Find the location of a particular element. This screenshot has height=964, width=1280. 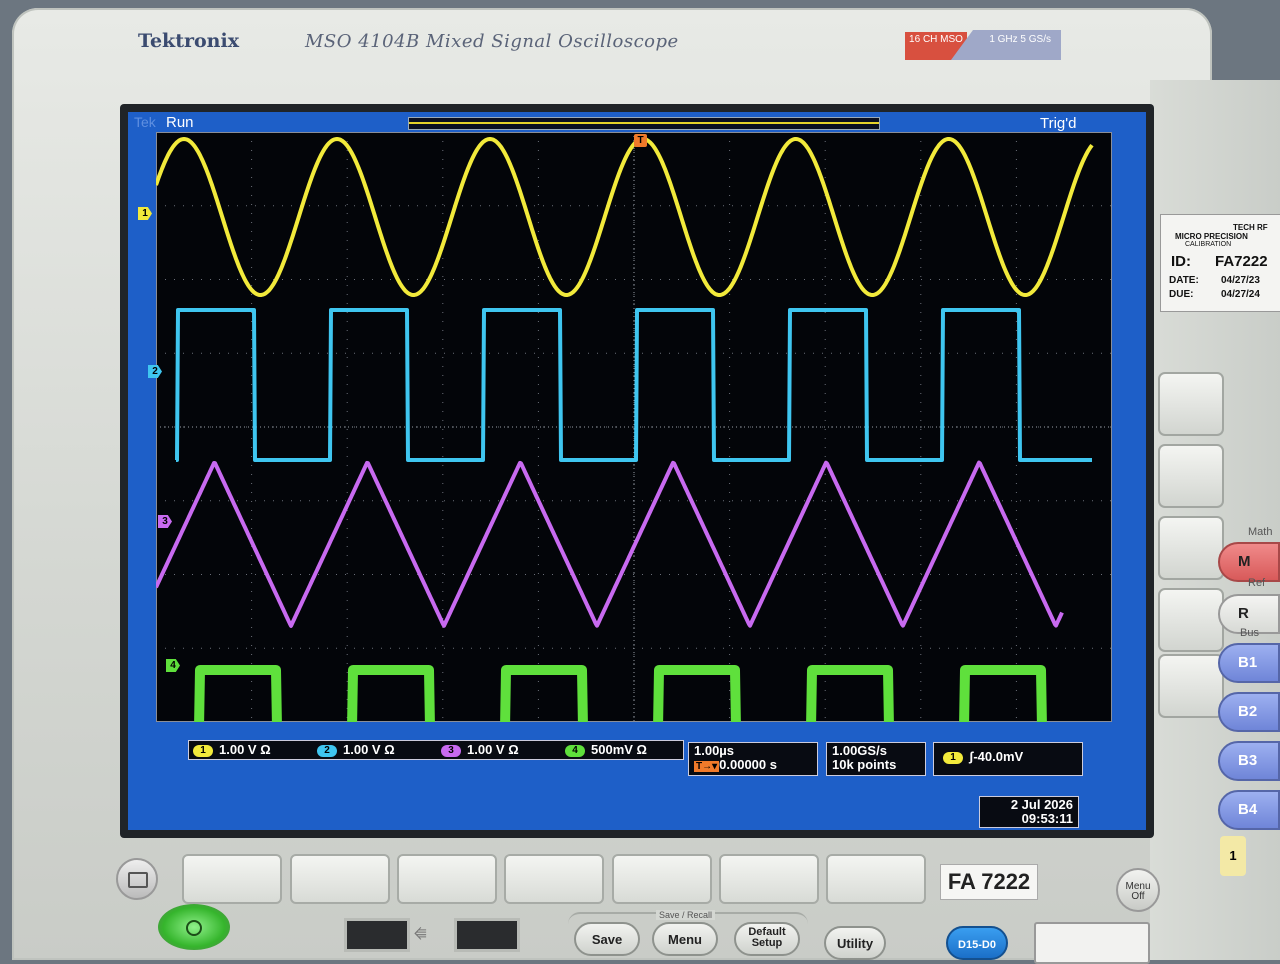

print-icon is located at coordinates (138, 880).